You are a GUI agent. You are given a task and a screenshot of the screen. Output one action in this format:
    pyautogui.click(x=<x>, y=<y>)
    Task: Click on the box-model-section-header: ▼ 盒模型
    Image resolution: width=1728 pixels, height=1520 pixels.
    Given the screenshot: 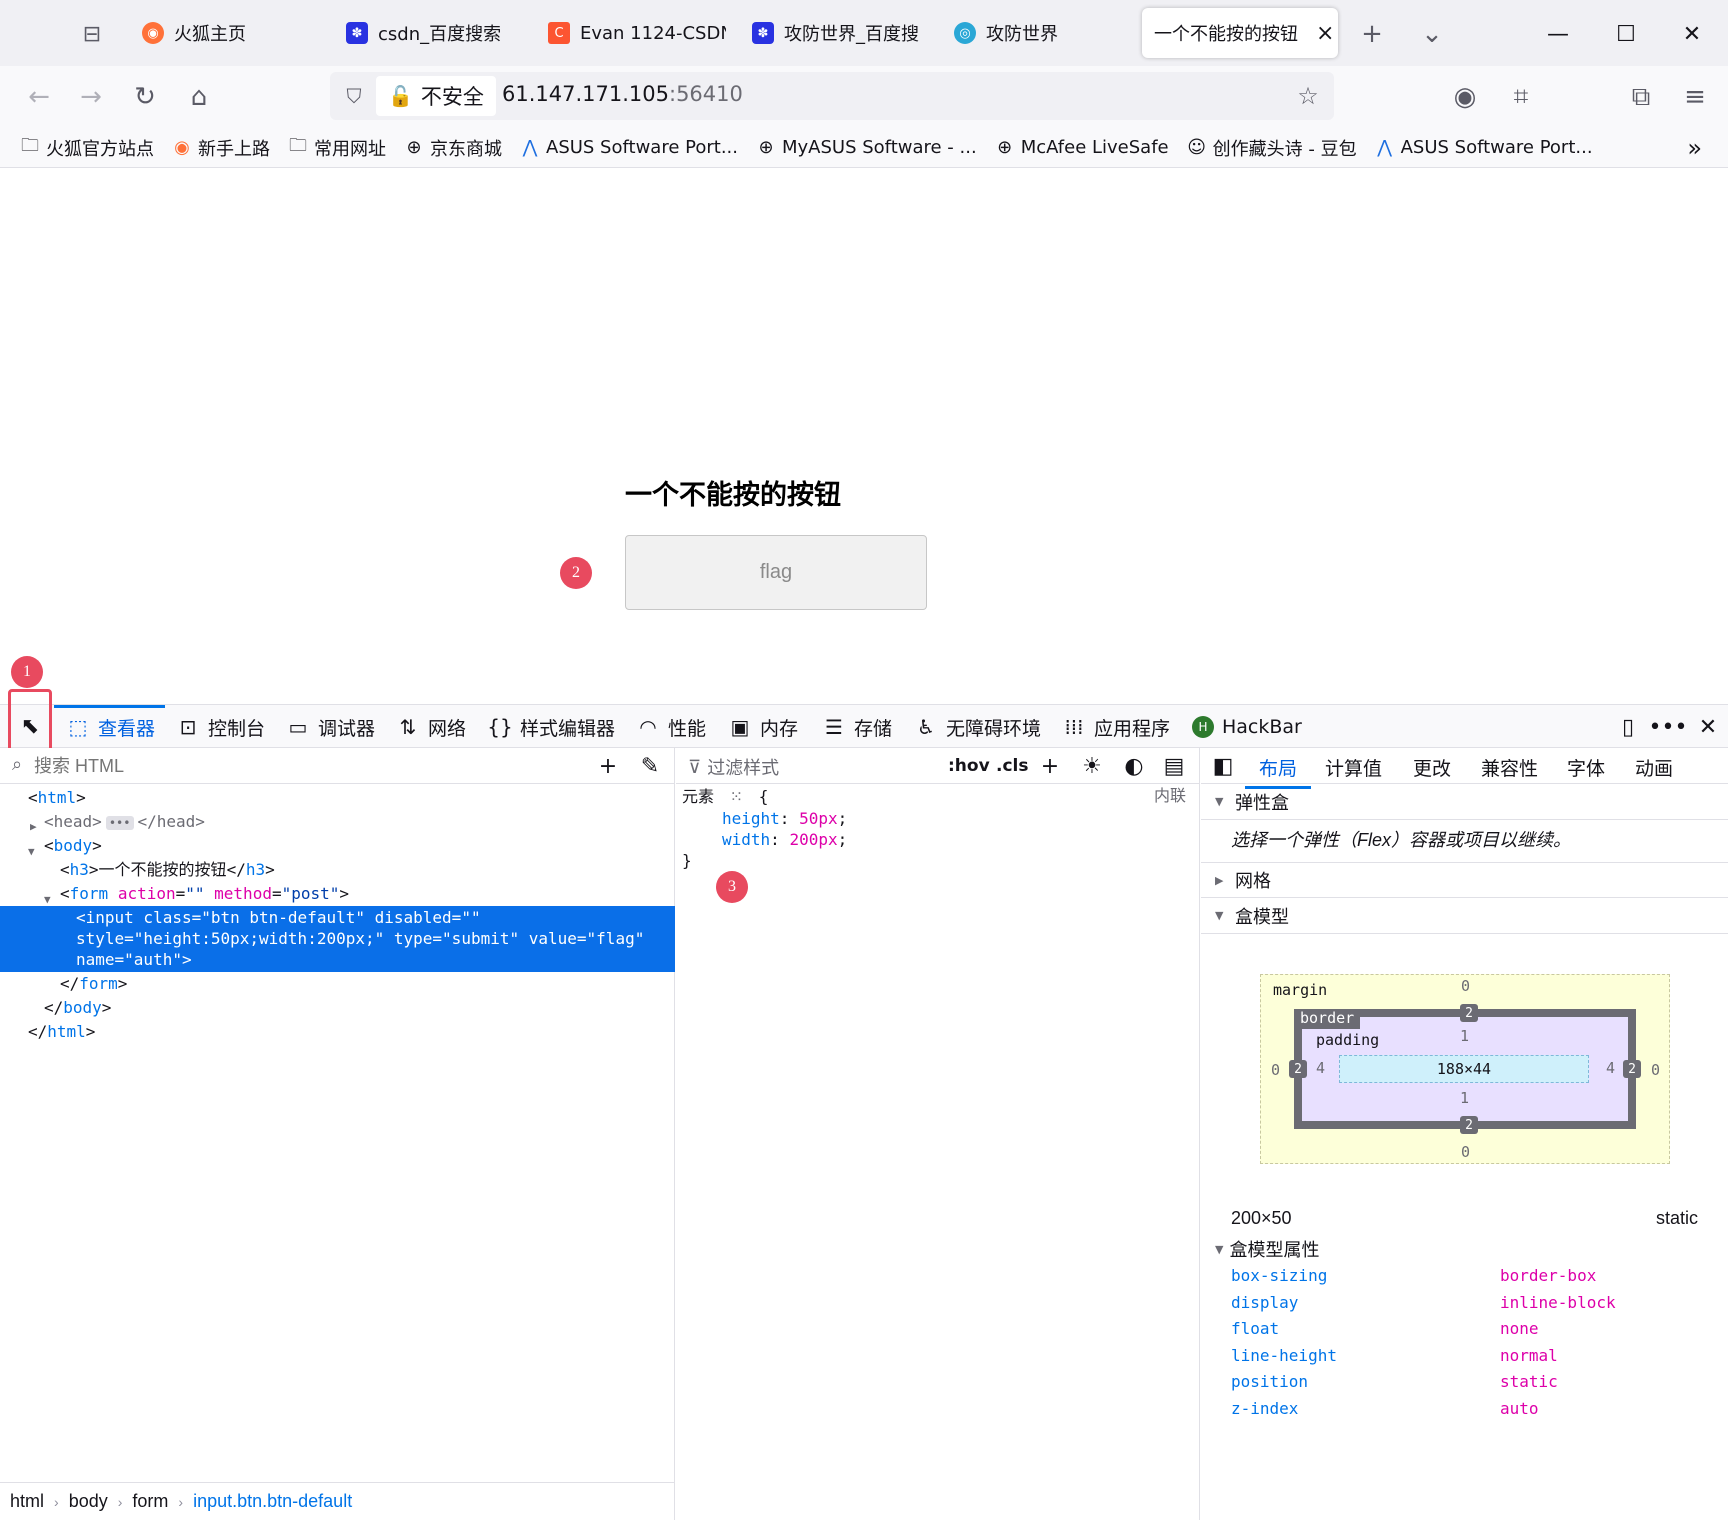 What is the action you would take?
    pyautogui.click(x=1464, y=916)
    